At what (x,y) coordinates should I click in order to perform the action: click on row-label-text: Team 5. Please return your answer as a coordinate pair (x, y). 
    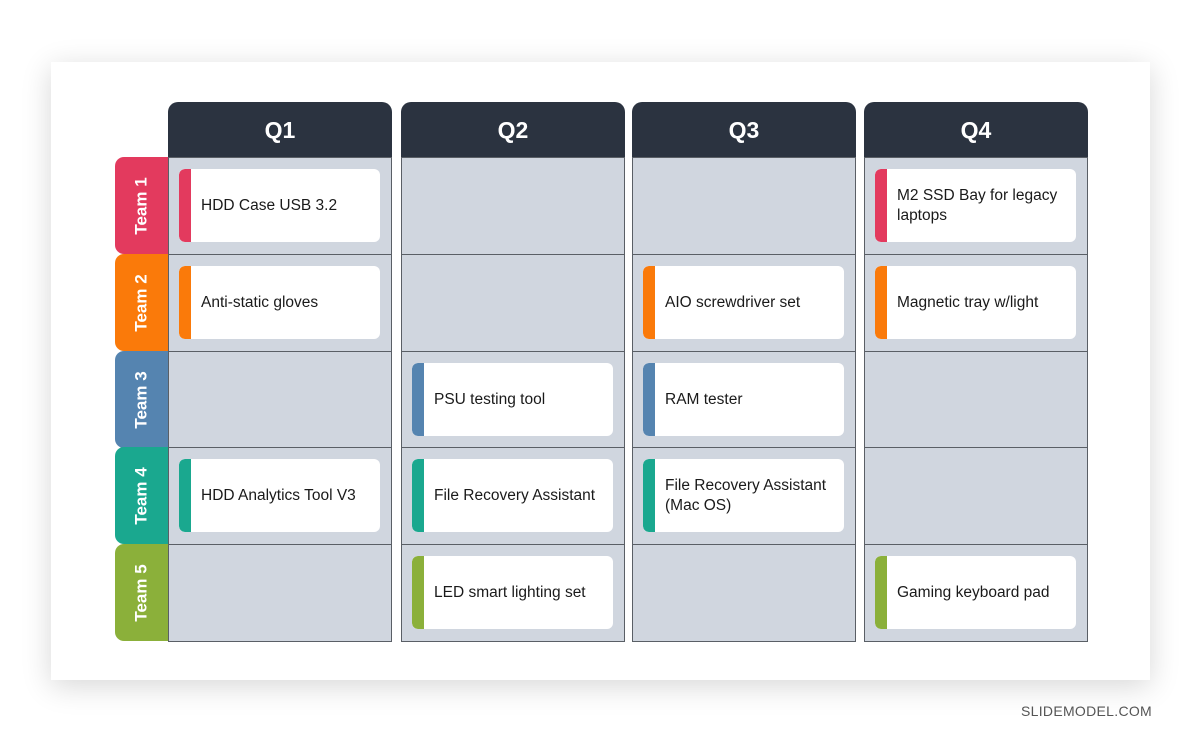
    Looking at the image, I should click on (142, 592).